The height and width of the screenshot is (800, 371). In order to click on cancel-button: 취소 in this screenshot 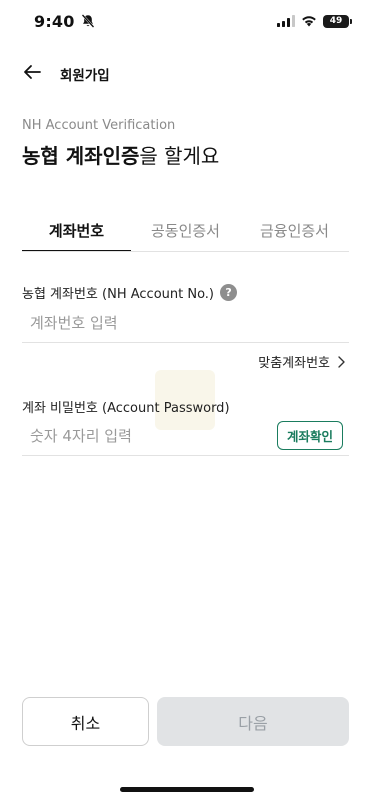, I will do `click(85, 721)`.